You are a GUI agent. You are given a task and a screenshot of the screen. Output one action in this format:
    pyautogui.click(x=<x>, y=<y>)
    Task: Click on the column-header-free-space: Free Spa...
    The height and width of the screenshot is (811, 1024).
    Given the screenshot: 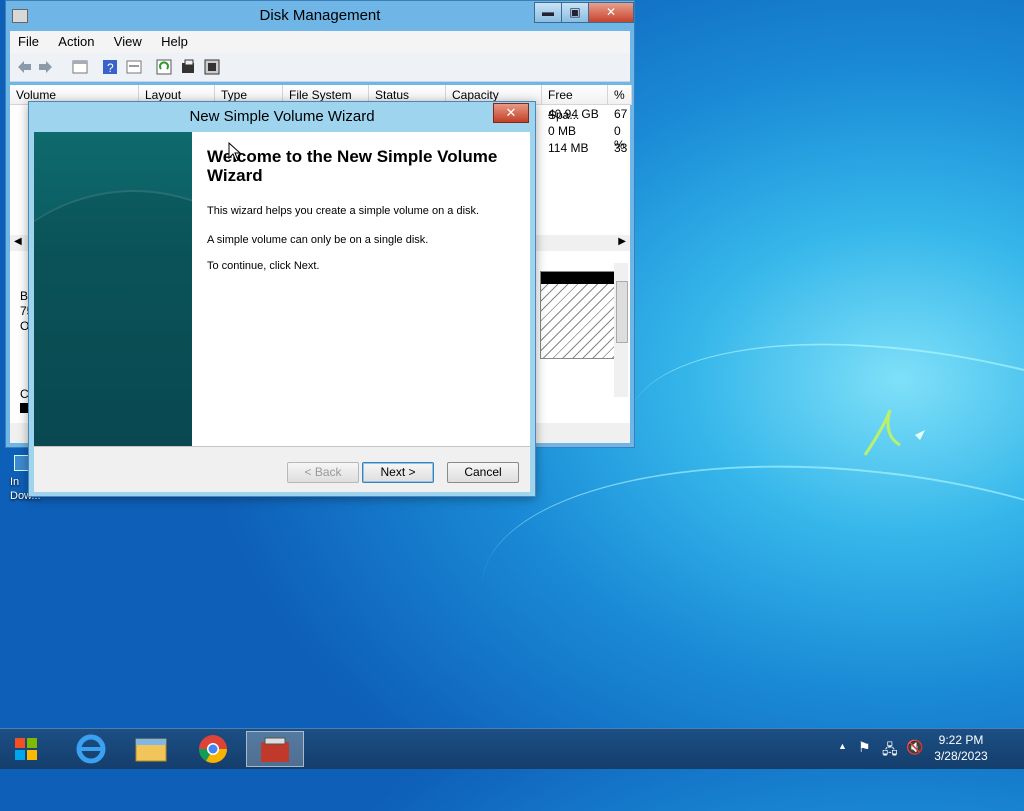 What is the action you would take?
    pyautogui.click(x=575, y=103)
    